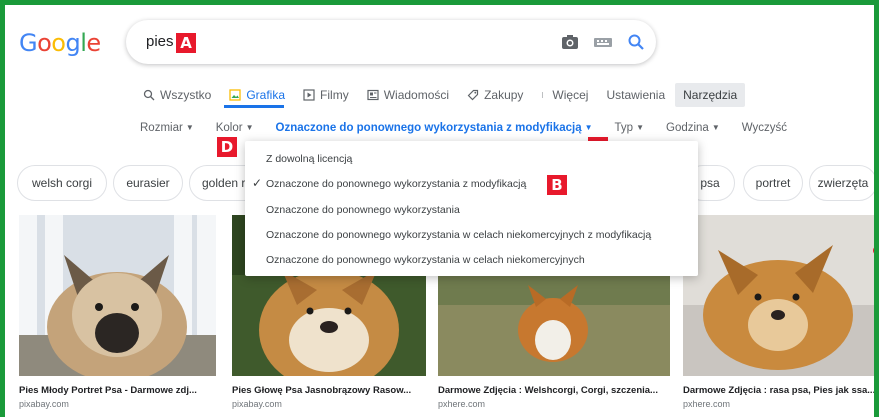 Image resolution: width=879 pixels, height=417 pixels. I want to click on logo-letter: e, so click(93, 43).